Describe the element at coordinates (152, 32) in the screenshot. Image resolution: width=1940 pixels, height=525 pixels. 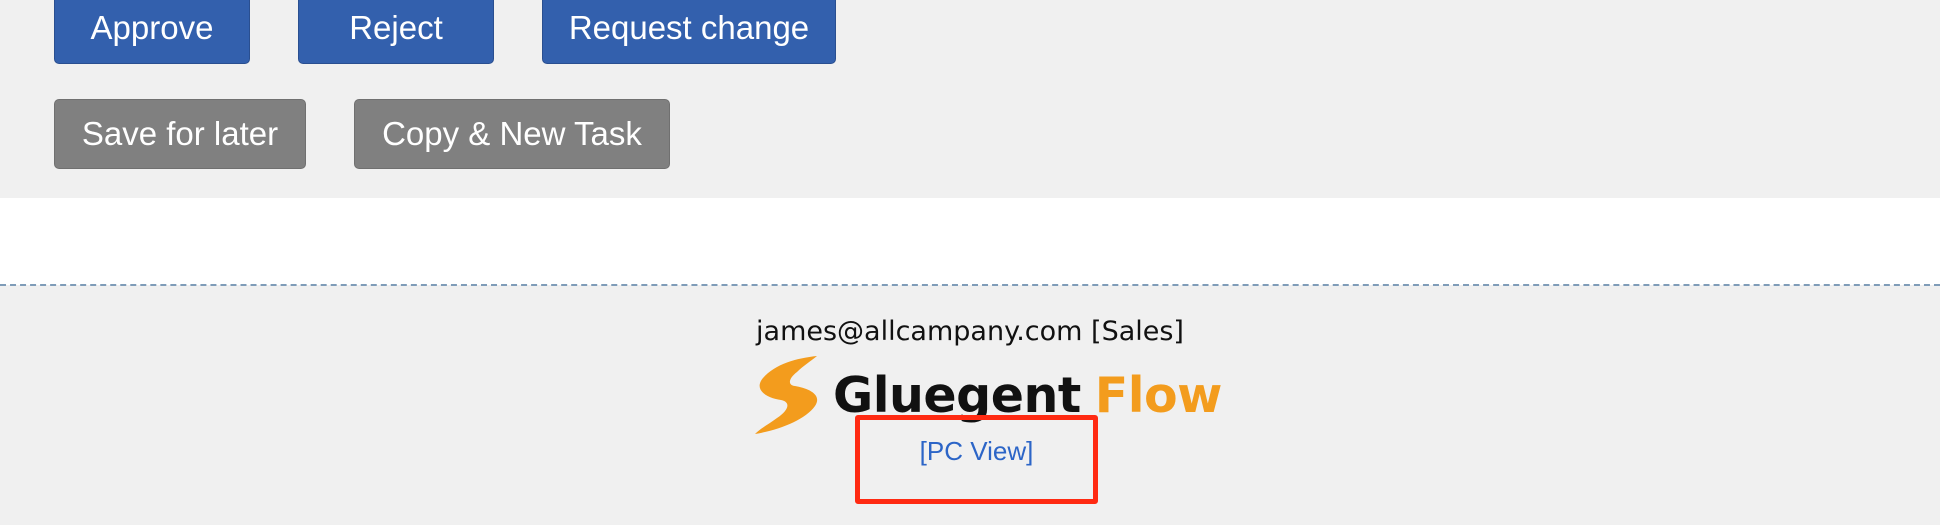
I see `approve-button: Approve` at that location.